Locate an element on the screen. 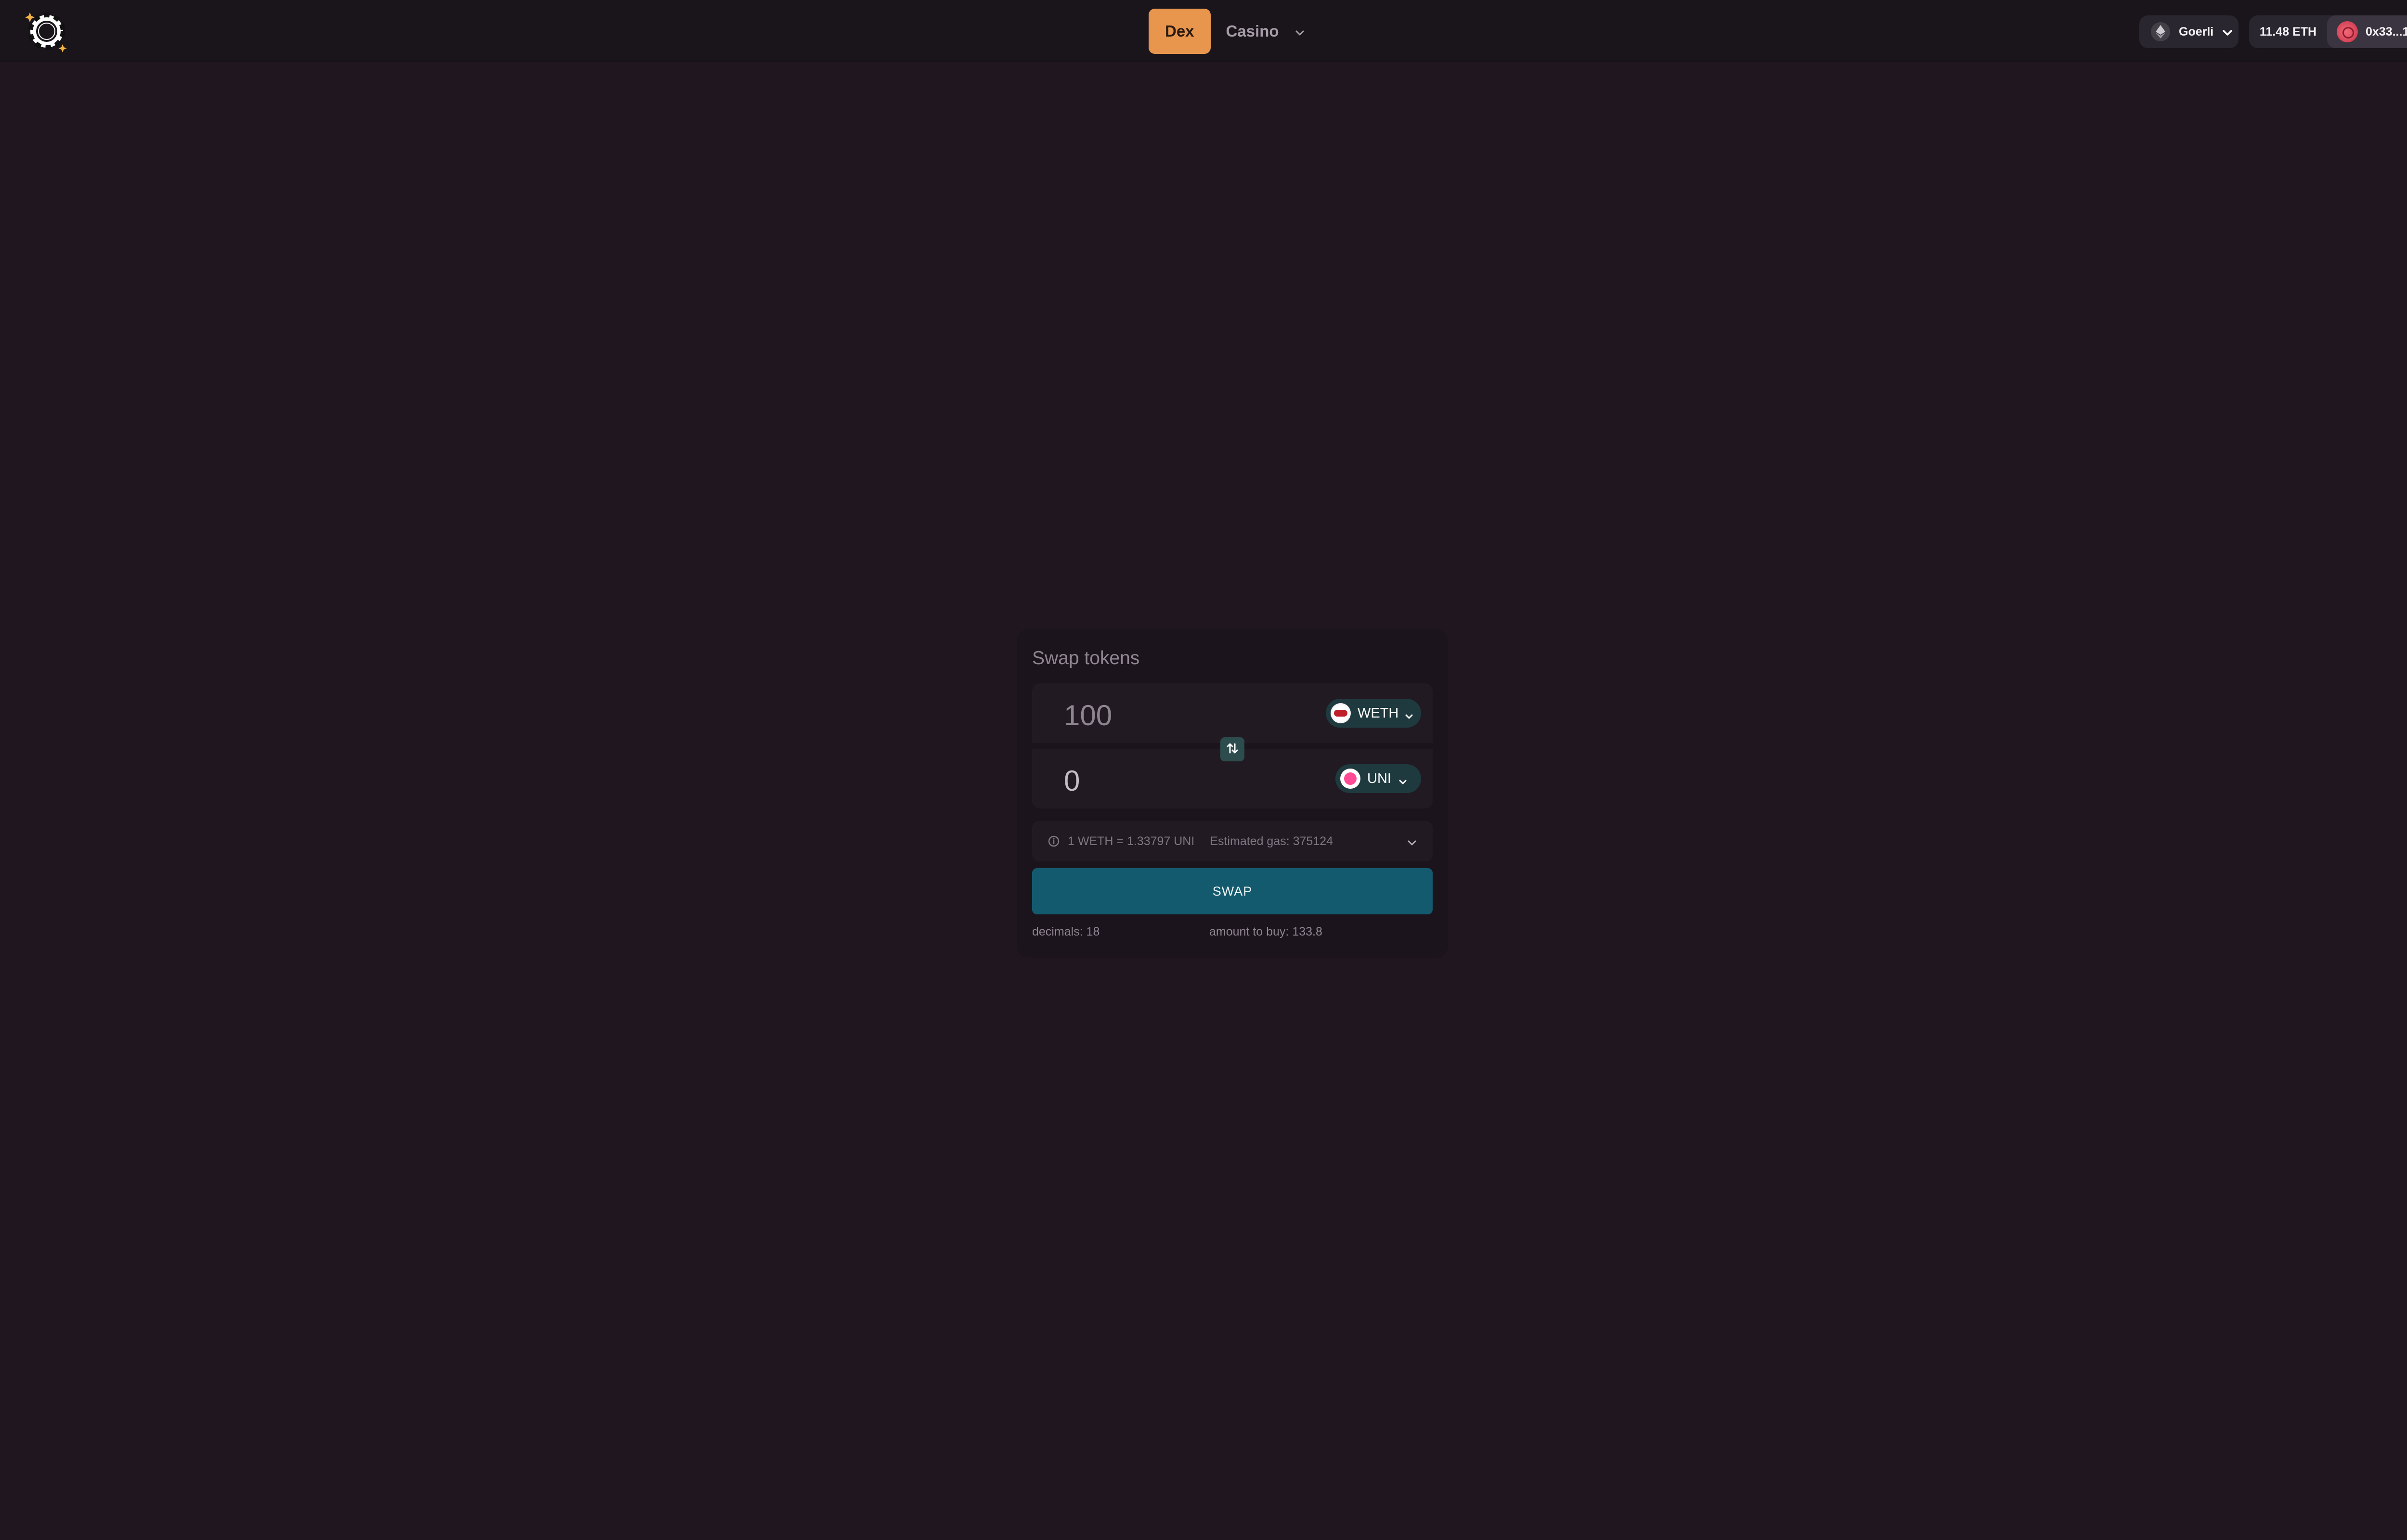  chip-logo-icon is located at coordinates (46, 31).